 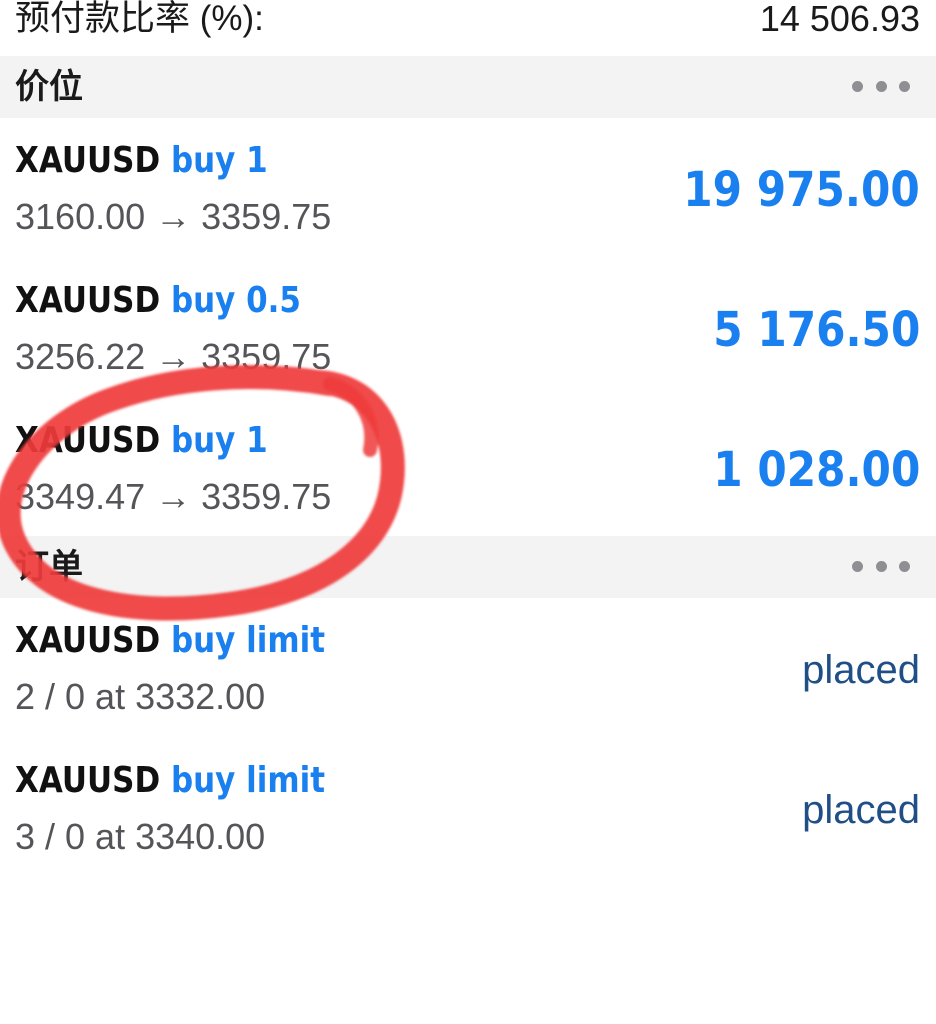 What do you see at coordinates (139, 19) in the screenshot?
I see `margin-level-label: 预付款比率 (%):` at bounding box center [139, 19].